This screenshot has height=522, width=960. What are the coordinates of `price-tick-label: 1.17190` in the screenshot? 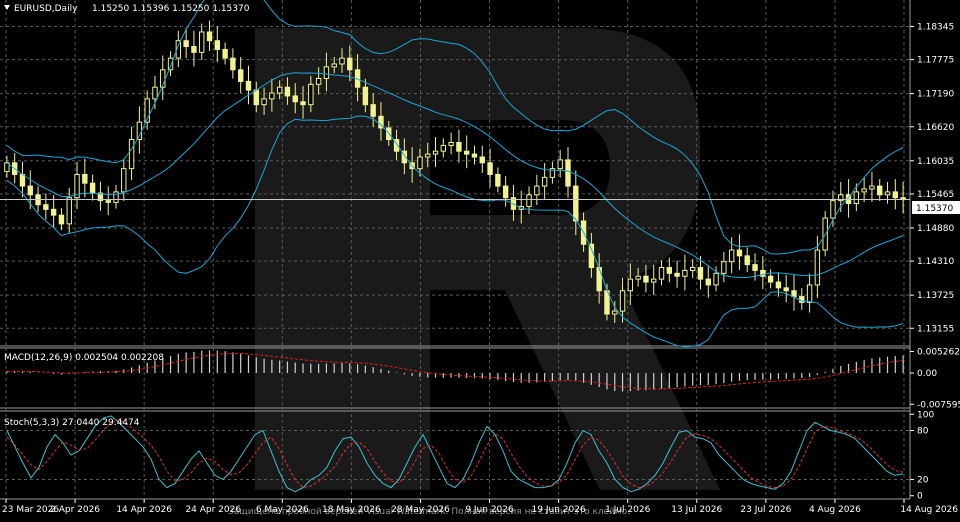 It's located at (935, 95).